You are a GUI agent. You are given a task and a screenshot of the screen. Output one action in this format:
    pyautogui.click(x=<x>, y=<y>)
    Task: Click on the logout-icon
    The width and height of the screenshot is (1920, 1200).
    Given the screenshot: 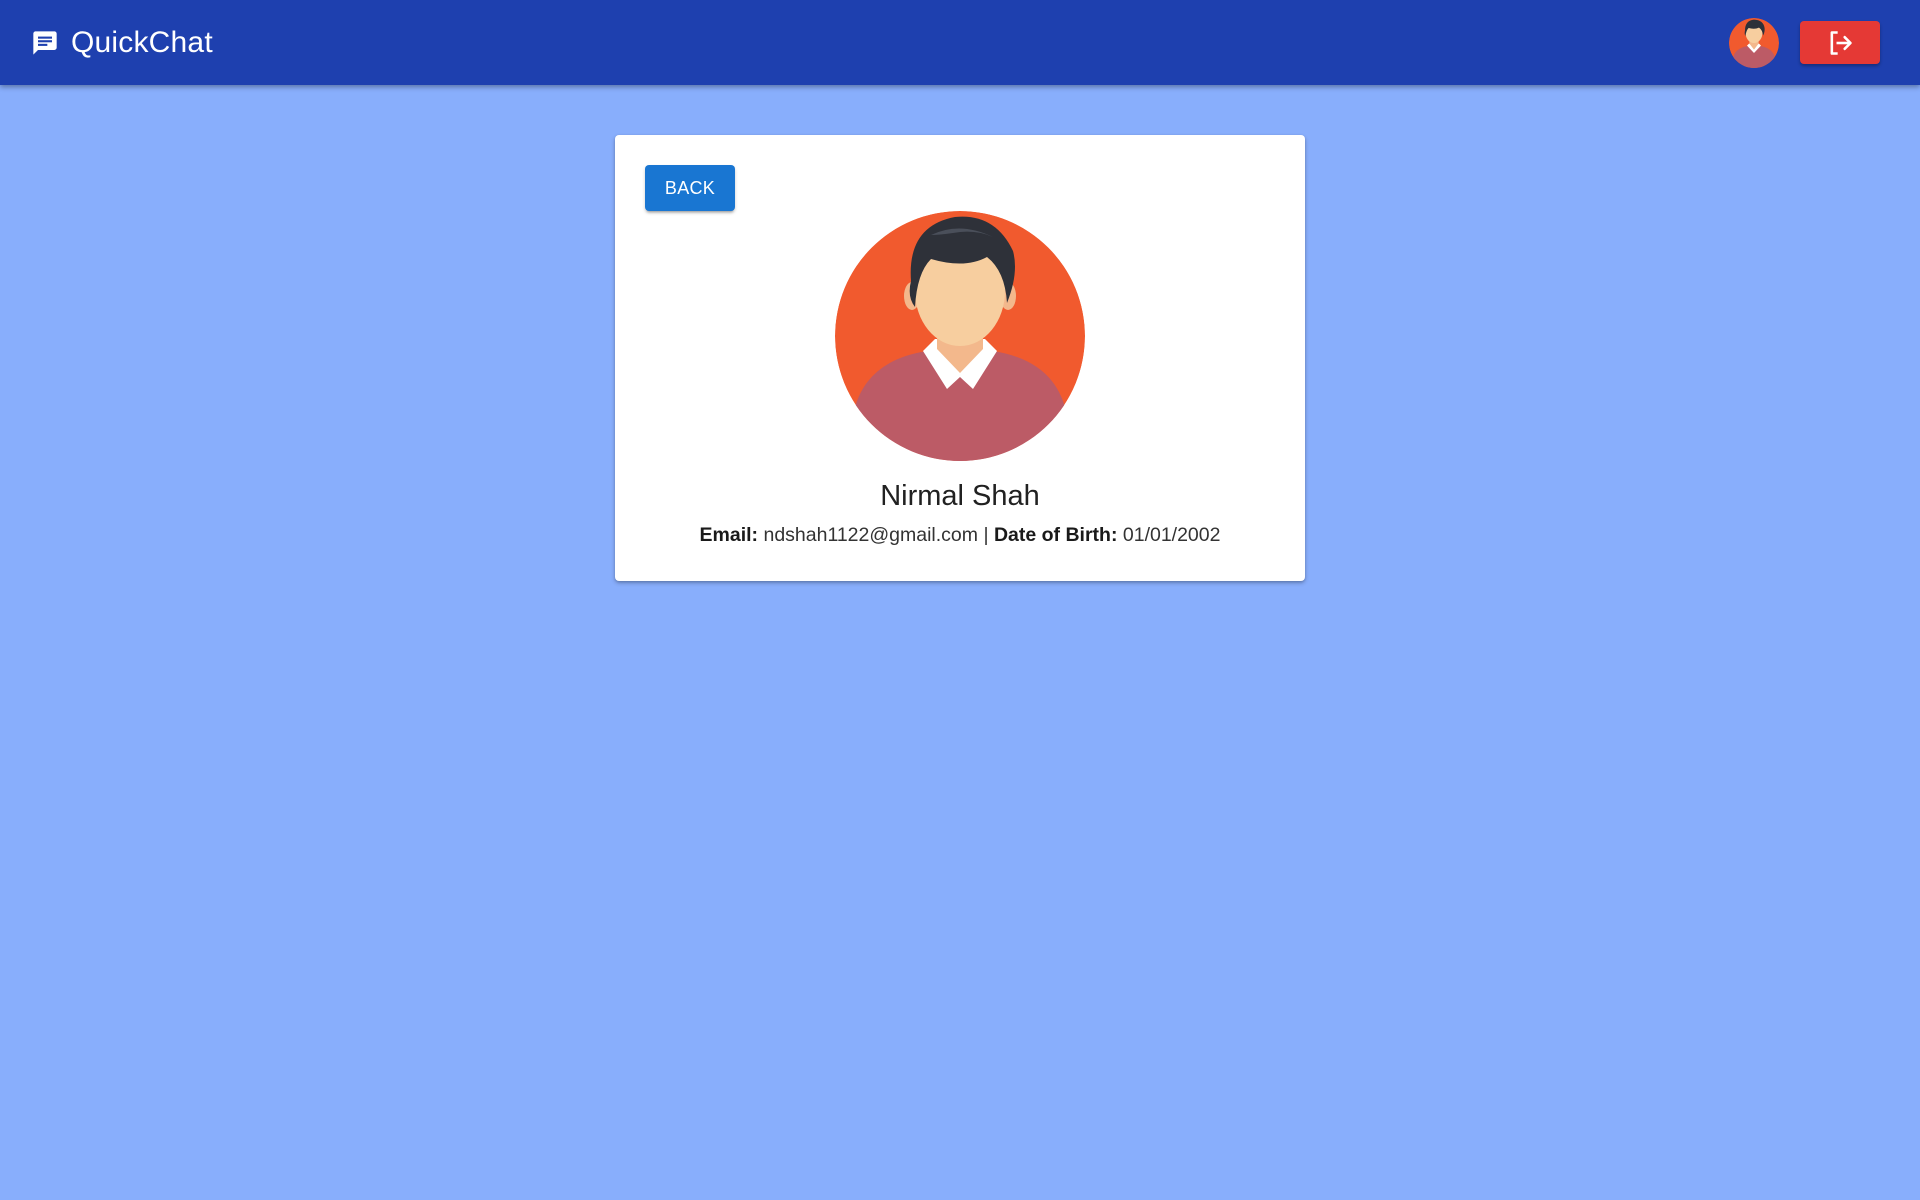 What is the action you would take?
    pyautogui.click(x=1841, y=42)
    